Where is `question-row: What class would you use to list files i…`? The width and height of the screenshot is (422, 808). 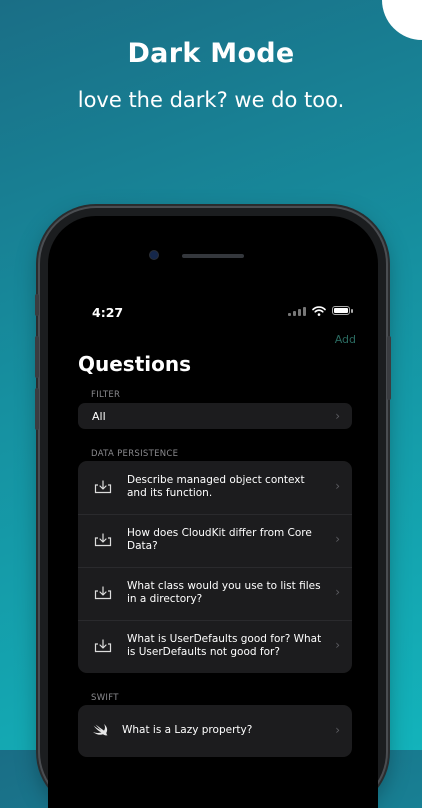 question-row: What class would you use to list files i… is located at coordinates (215, 593).